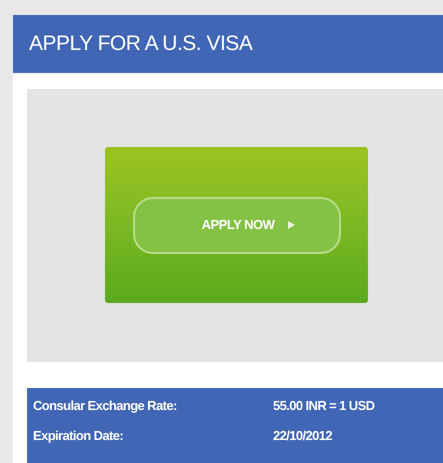  What do you see at coordinates (323, 406) in the screenshot?
I see `info-value: 55.00 INR = 1 USD` at bounding box center [323, 406].